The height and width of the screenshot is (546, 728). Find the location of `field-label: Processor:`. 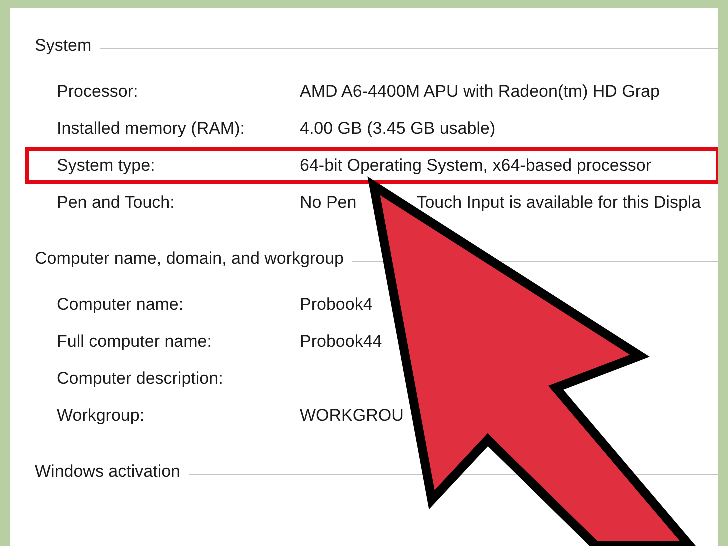

field-label: Processor: is located at coordinates (98, 91).